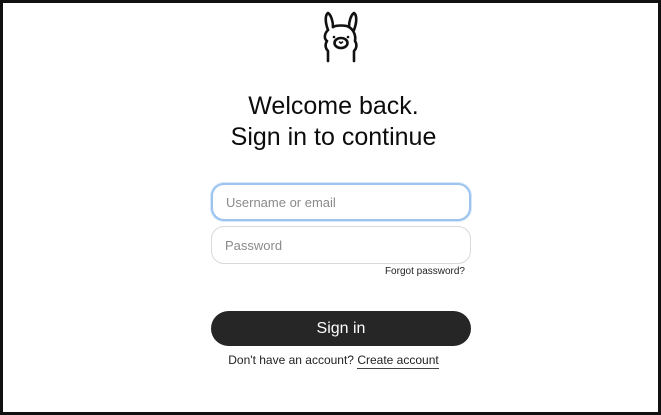 The width and height of the screenshot is (661, 415). I want to click on signup-prompt: Don't have an account?, so click(291, 360).